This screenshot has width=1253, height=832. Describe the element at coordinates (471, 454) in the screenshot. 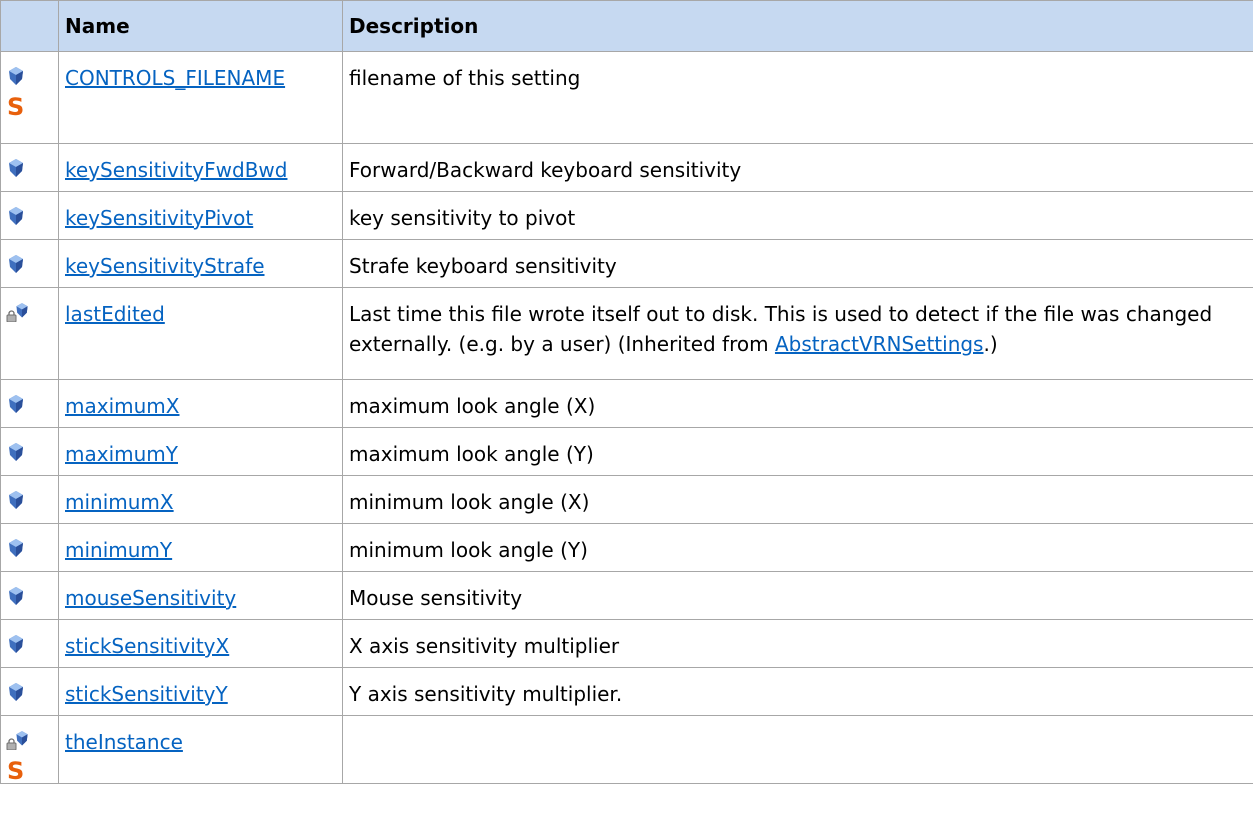

I see `description-text: maximum look angle (Y)` at that location.